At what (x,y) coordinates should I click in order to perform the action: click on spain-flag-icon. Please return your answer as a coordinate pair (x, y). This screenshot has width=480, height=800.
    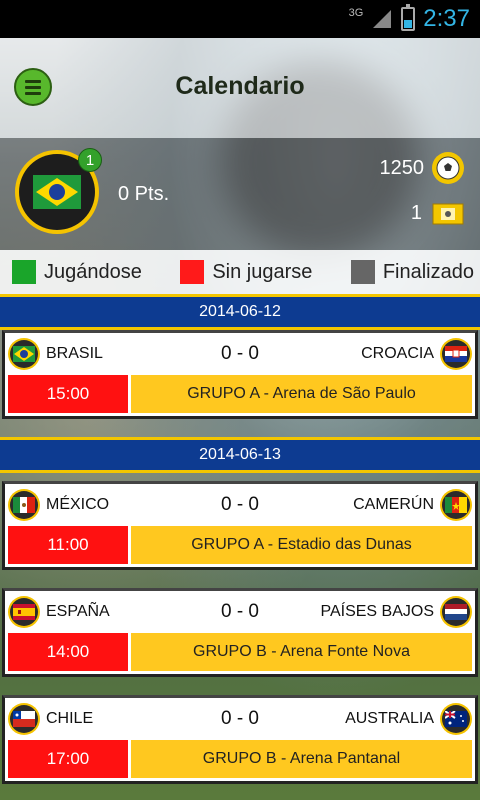
    Looking at the image, I should click on (24, 612).